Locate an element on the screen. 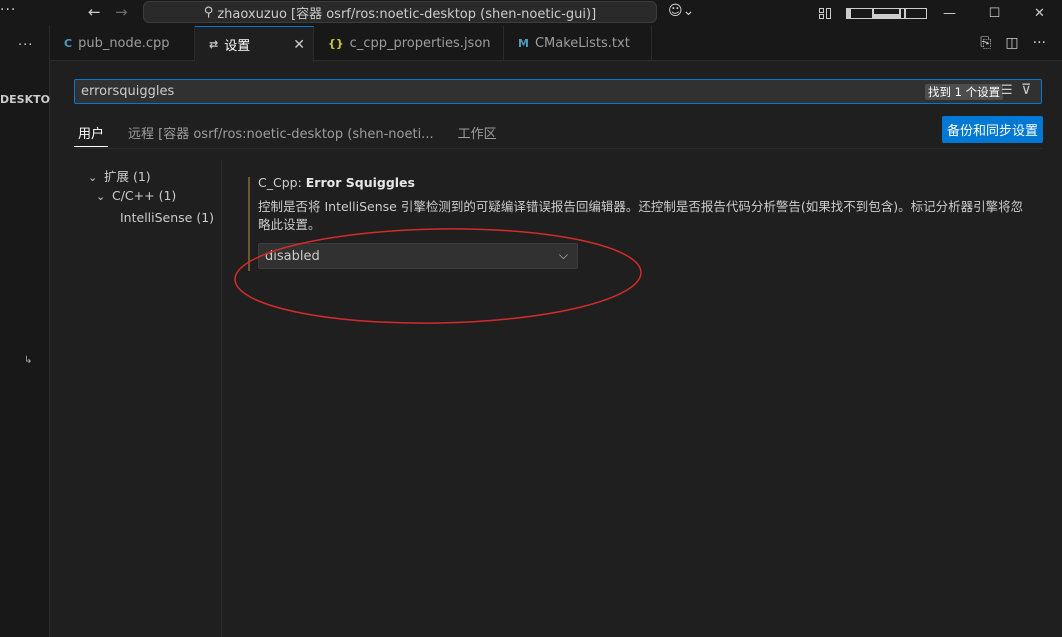 Image resolution: width=1062 pixels, height=637 pixels. annotation-ellipse is located at coordinates (438, 276).